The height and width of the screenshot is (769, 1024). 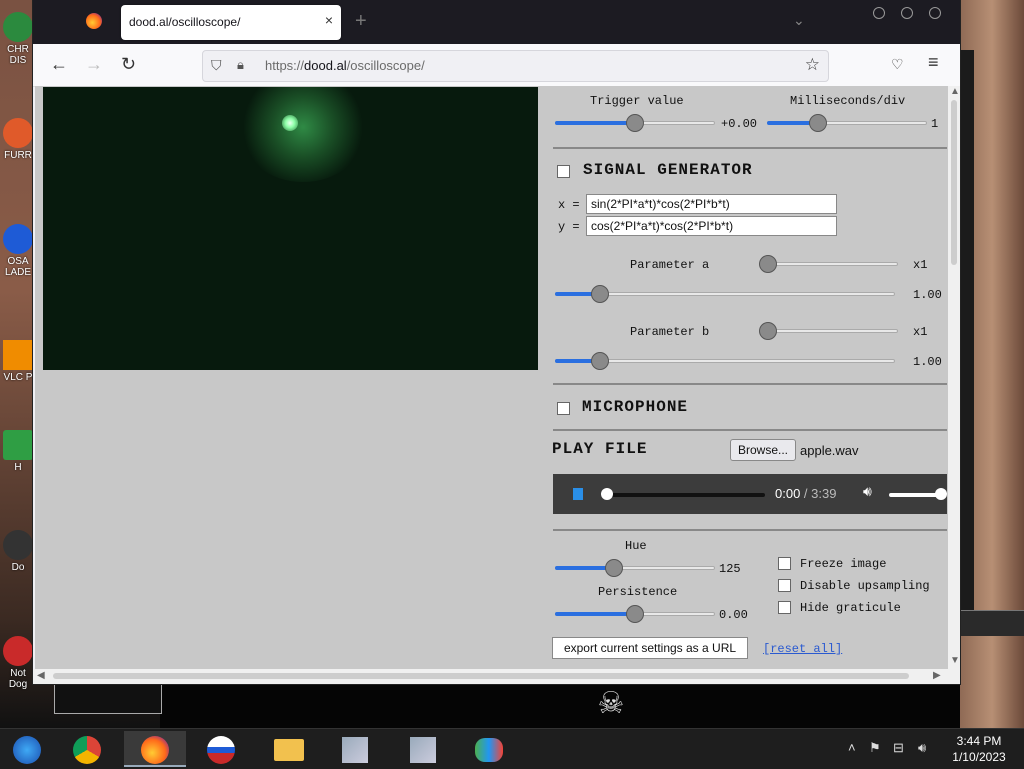 I want to click on chevron-down-icon: ⌄, so click(x=799, y=20).